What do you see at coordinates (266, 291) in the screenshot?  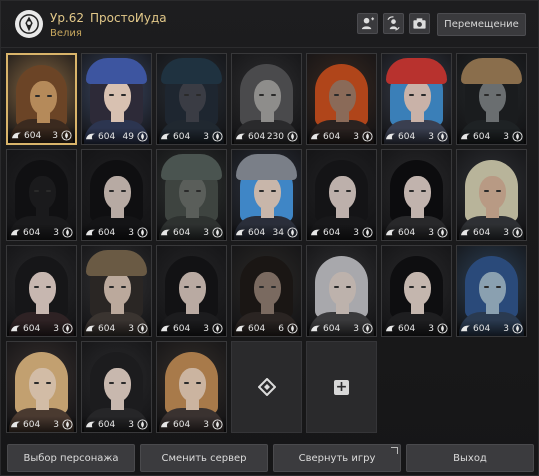 I see `character-card: 604 6` at bounding box center [266, 291].